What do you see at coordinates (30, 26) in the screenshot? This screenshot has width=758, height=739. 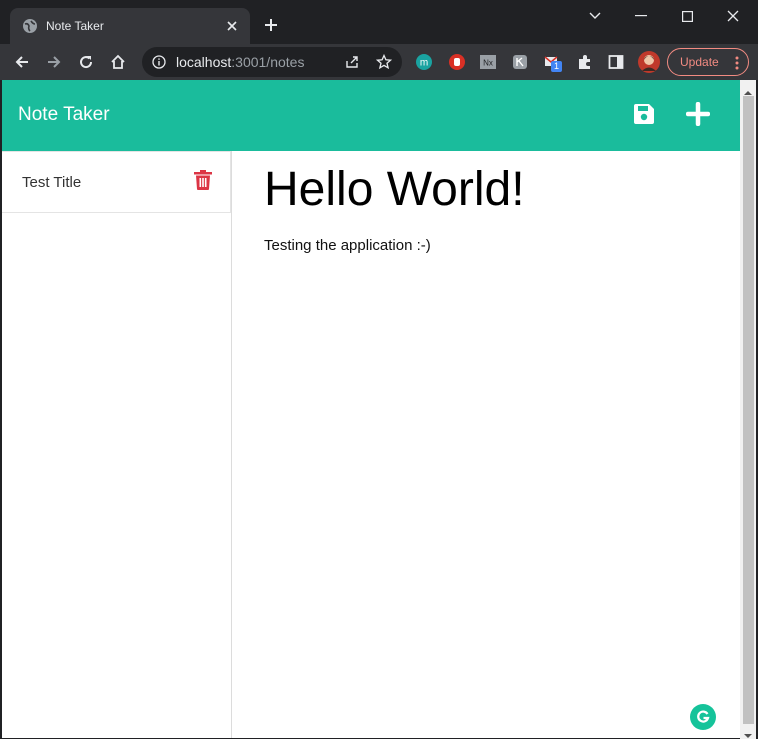 I see `globe-icon` at bounding box center [30, 26].